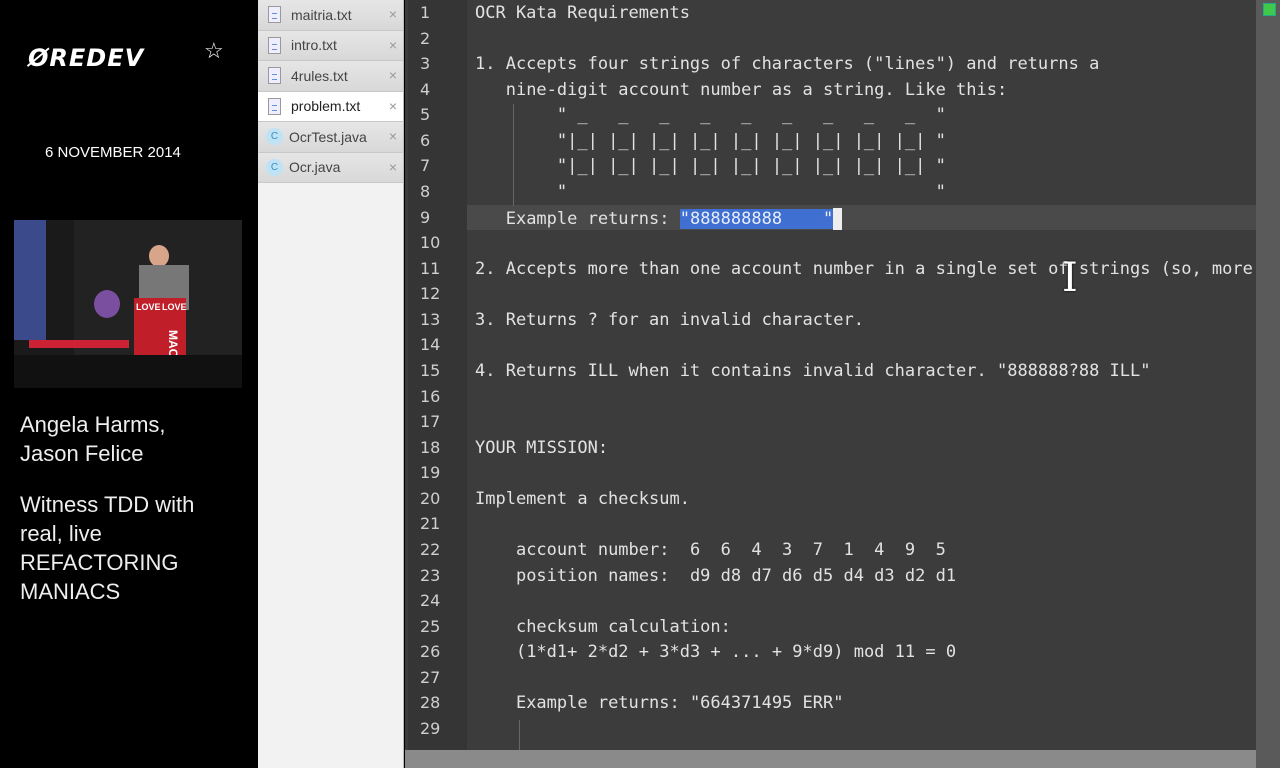 The width and height of the screenshot is (1280, 768). What do you see at coordinates (1070, 278) in the screenshot?
I see `text-cursor-icon: I` at bounding box center [1070, 278].